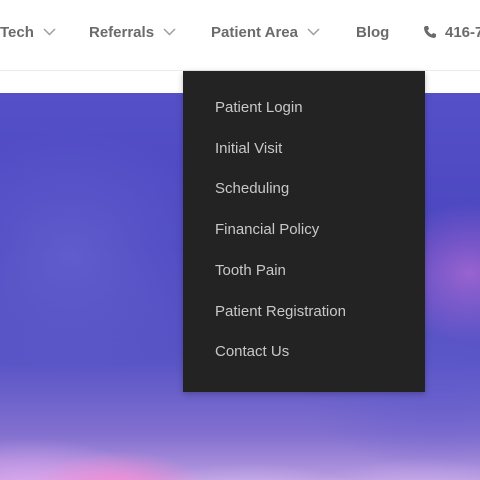 This screenshot has height=480, width=480. Describe the element at coordinates (267, 230) in the screenshot. I see `dropdown-item-financial-policy: Financial Policy` at that location.